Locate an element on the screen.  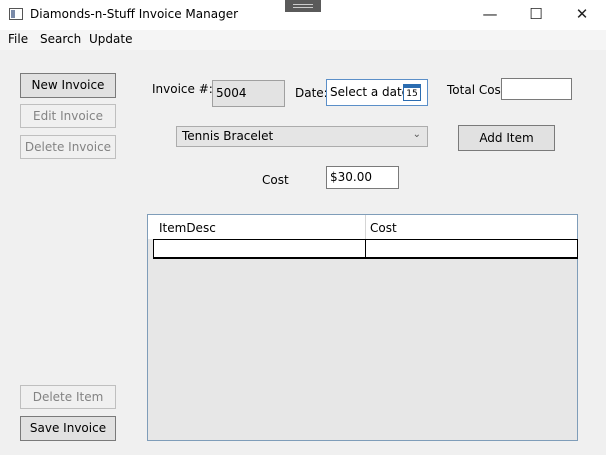
date-picker: Select a date 15 is located at coordinates (377, 92).